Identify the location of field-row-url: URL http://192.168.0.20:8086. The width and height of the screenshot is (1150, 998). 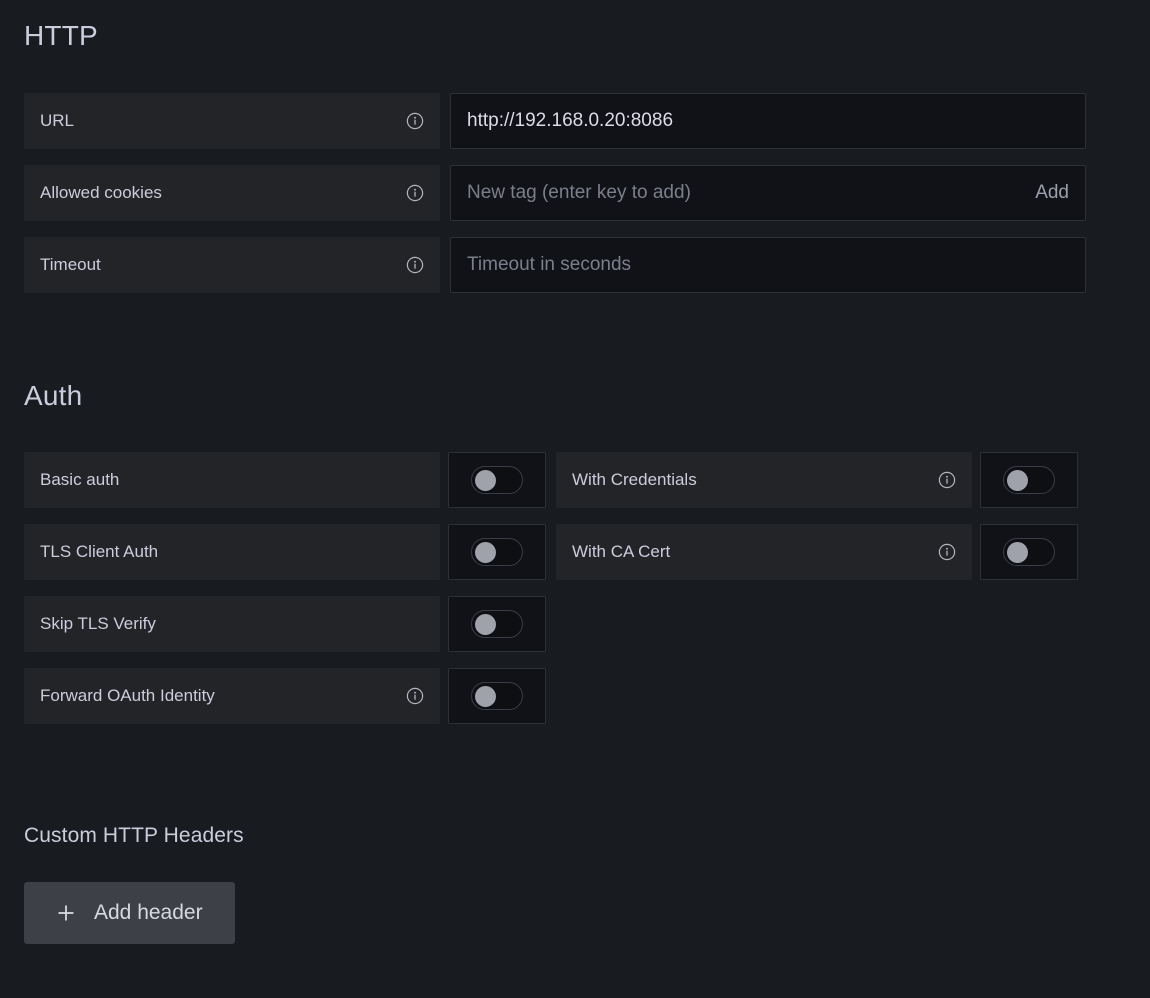
(555, 121).